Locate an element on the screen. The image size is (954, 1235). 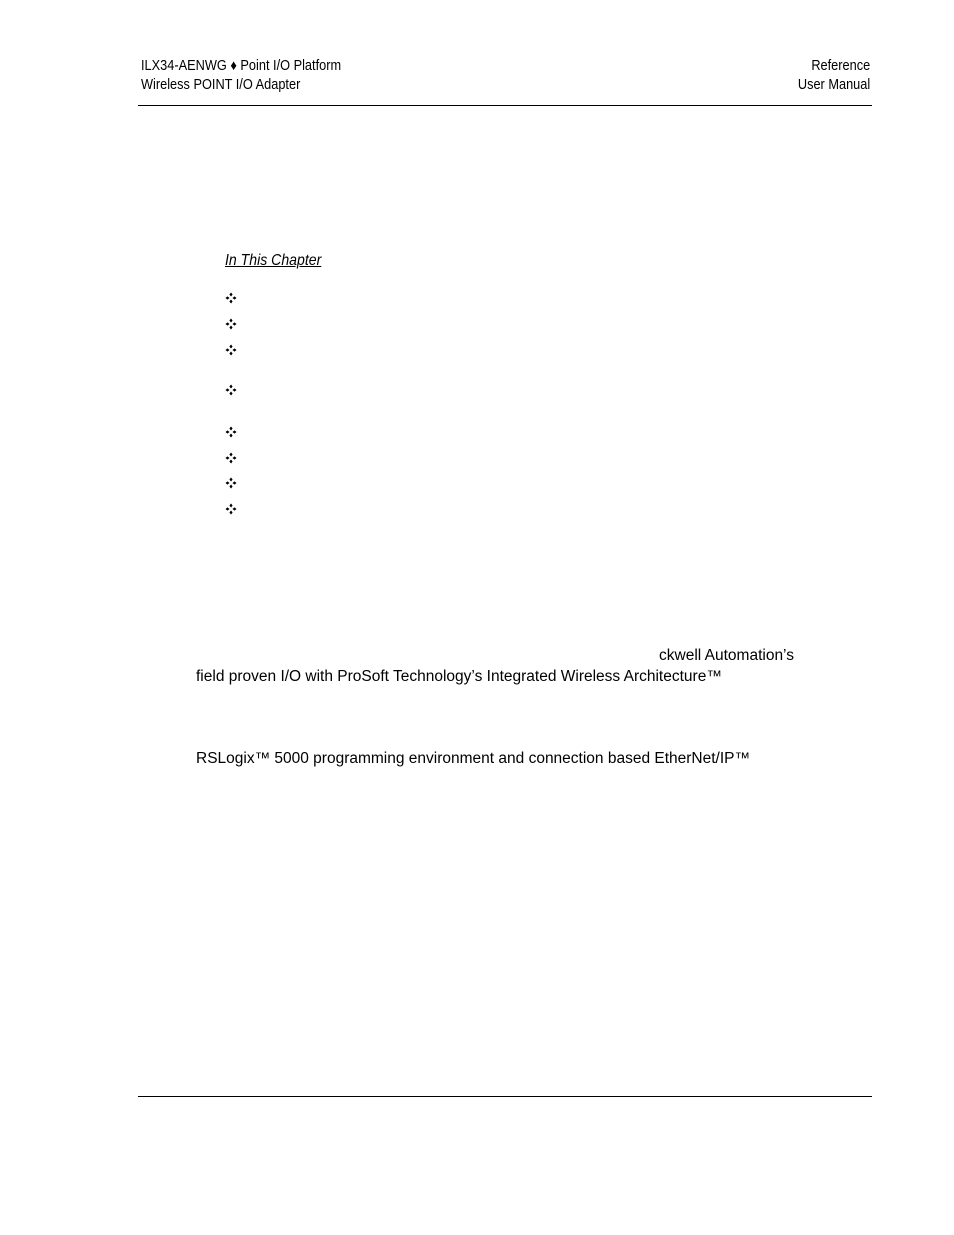
header-product-title: ILX34-AENWG ♦ Point I/O Platform is located at coordinates (241, 66).